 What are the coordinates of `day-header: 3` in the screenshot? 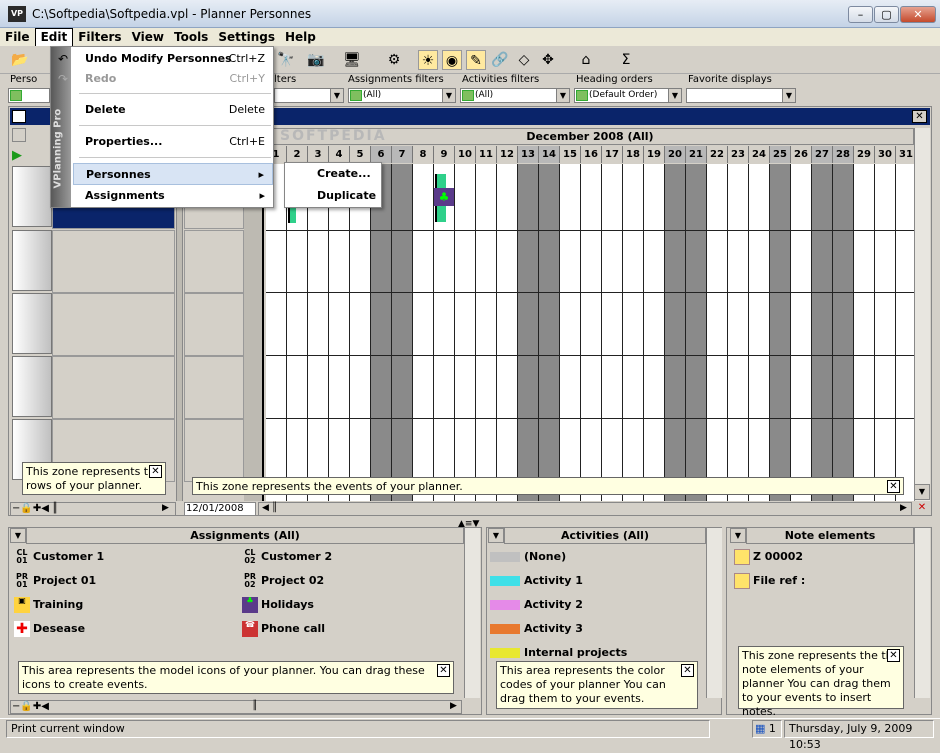 It's located at (318, 154).